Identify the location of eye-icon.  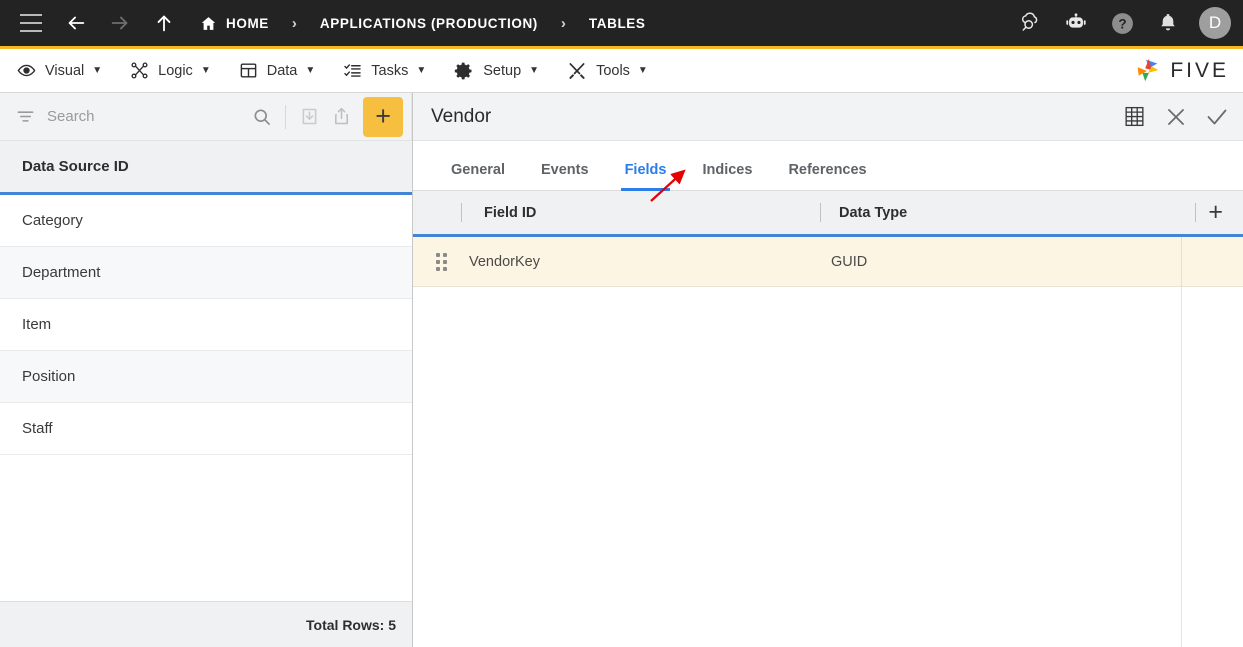
(26, 70).